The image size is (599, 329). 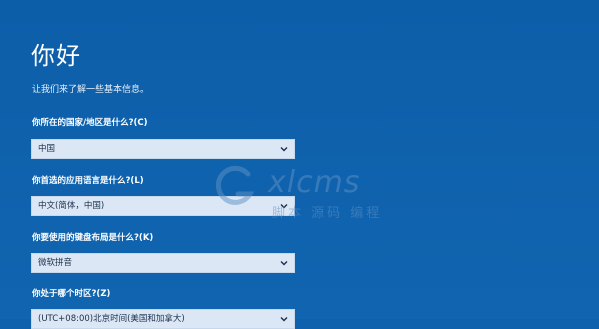 I want to click on timezone-select: (UTC+08:00)北京时间(美国和加拿大), so click(x=163, y=319).